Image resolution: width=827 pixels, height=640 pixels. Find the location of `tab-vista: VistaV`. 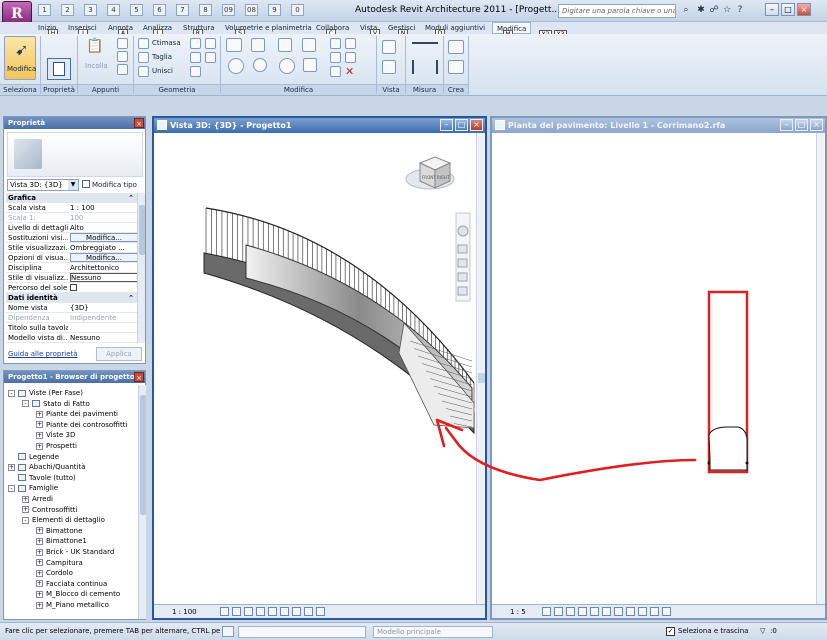

tab-vista: VistaV is located at coordinates (370, 30).